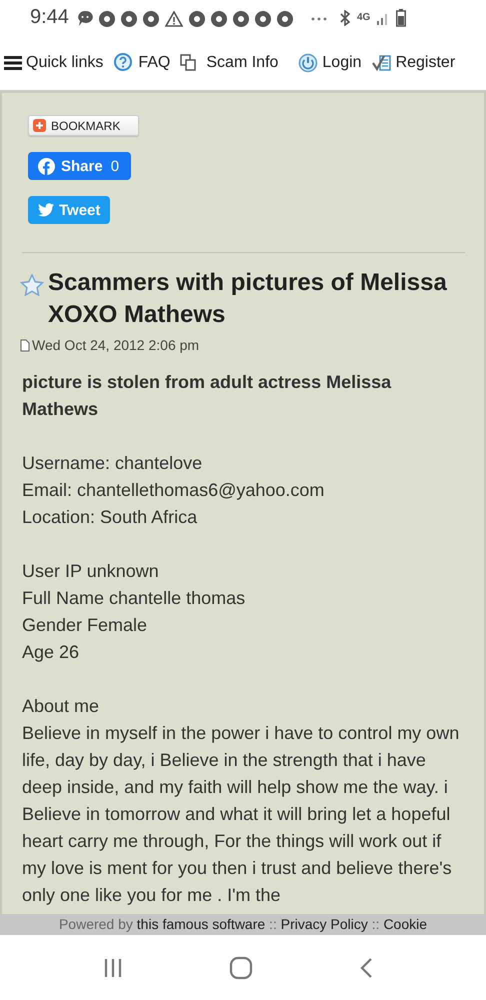 This screenshot has height=1000, width=486. Describe the element at coordinates (46, 210) in the screenshot. I see `bird-icon` at that location.